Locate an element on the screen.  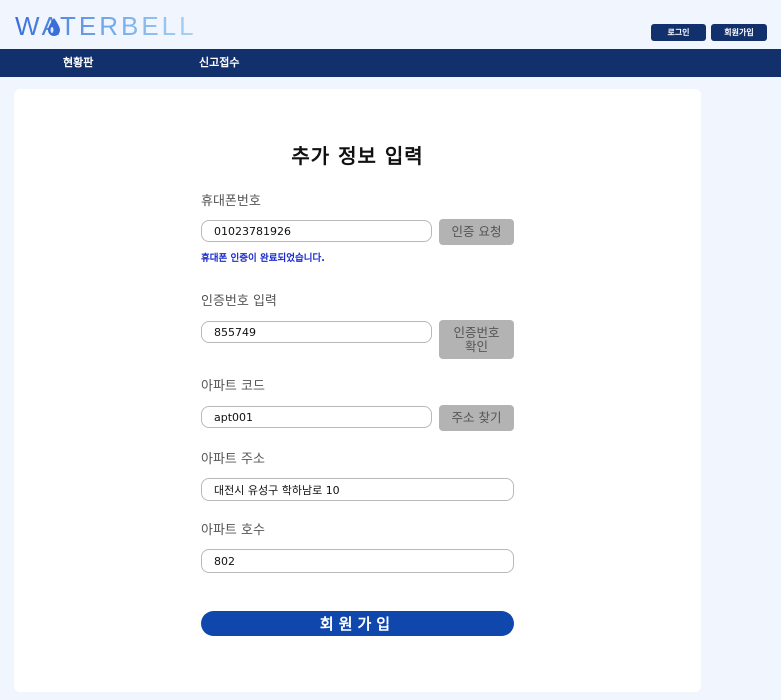
request-verification-button: 인증 요청 is located at coordinates (476, 232).